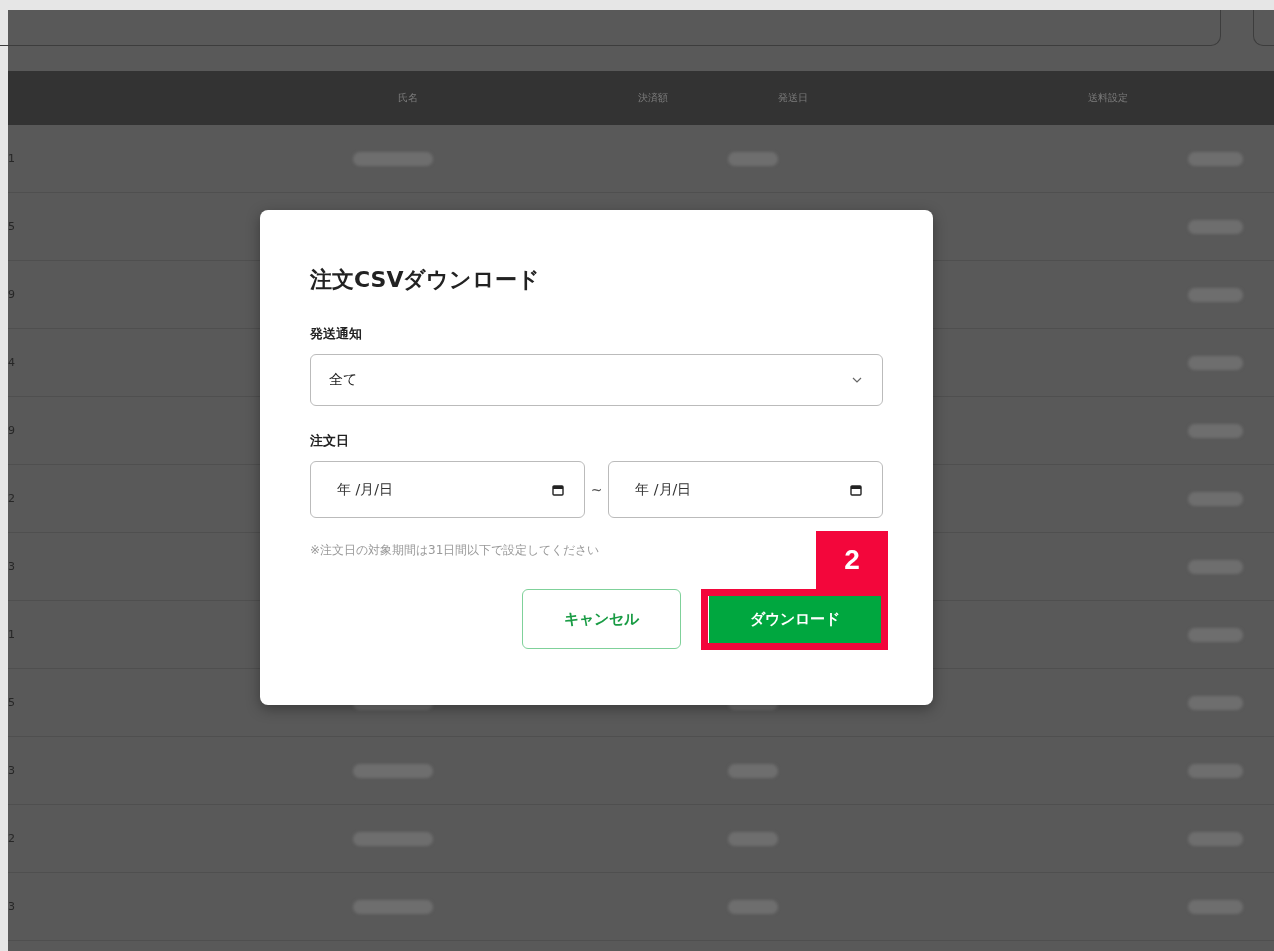 This screenshot has width=1274, height=951. What do you see at coordinates (852, 560) in the screenshot?
I see `step-badge: 2` at bounding box center [852, 560].